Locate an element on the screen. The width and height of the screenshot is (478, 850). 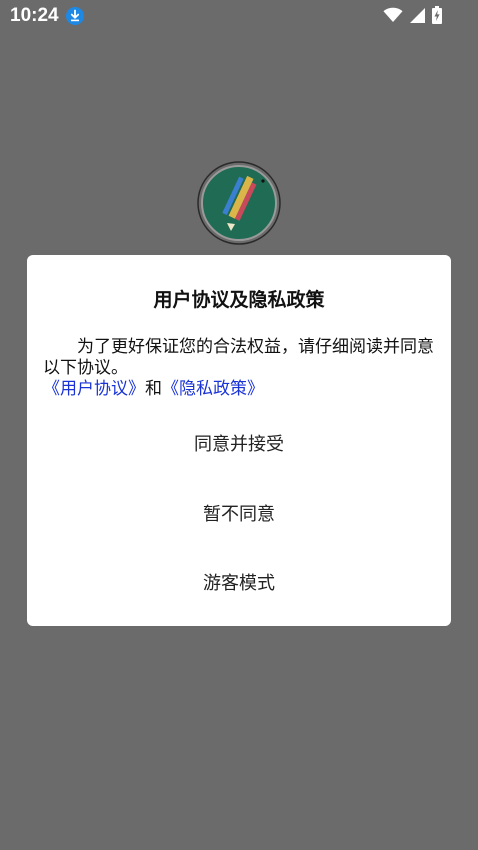
dialog-body-text: 为了更好保证您的合法权益，请仔细阅读并同意以下协议。 is located at coordinates (238, 357).